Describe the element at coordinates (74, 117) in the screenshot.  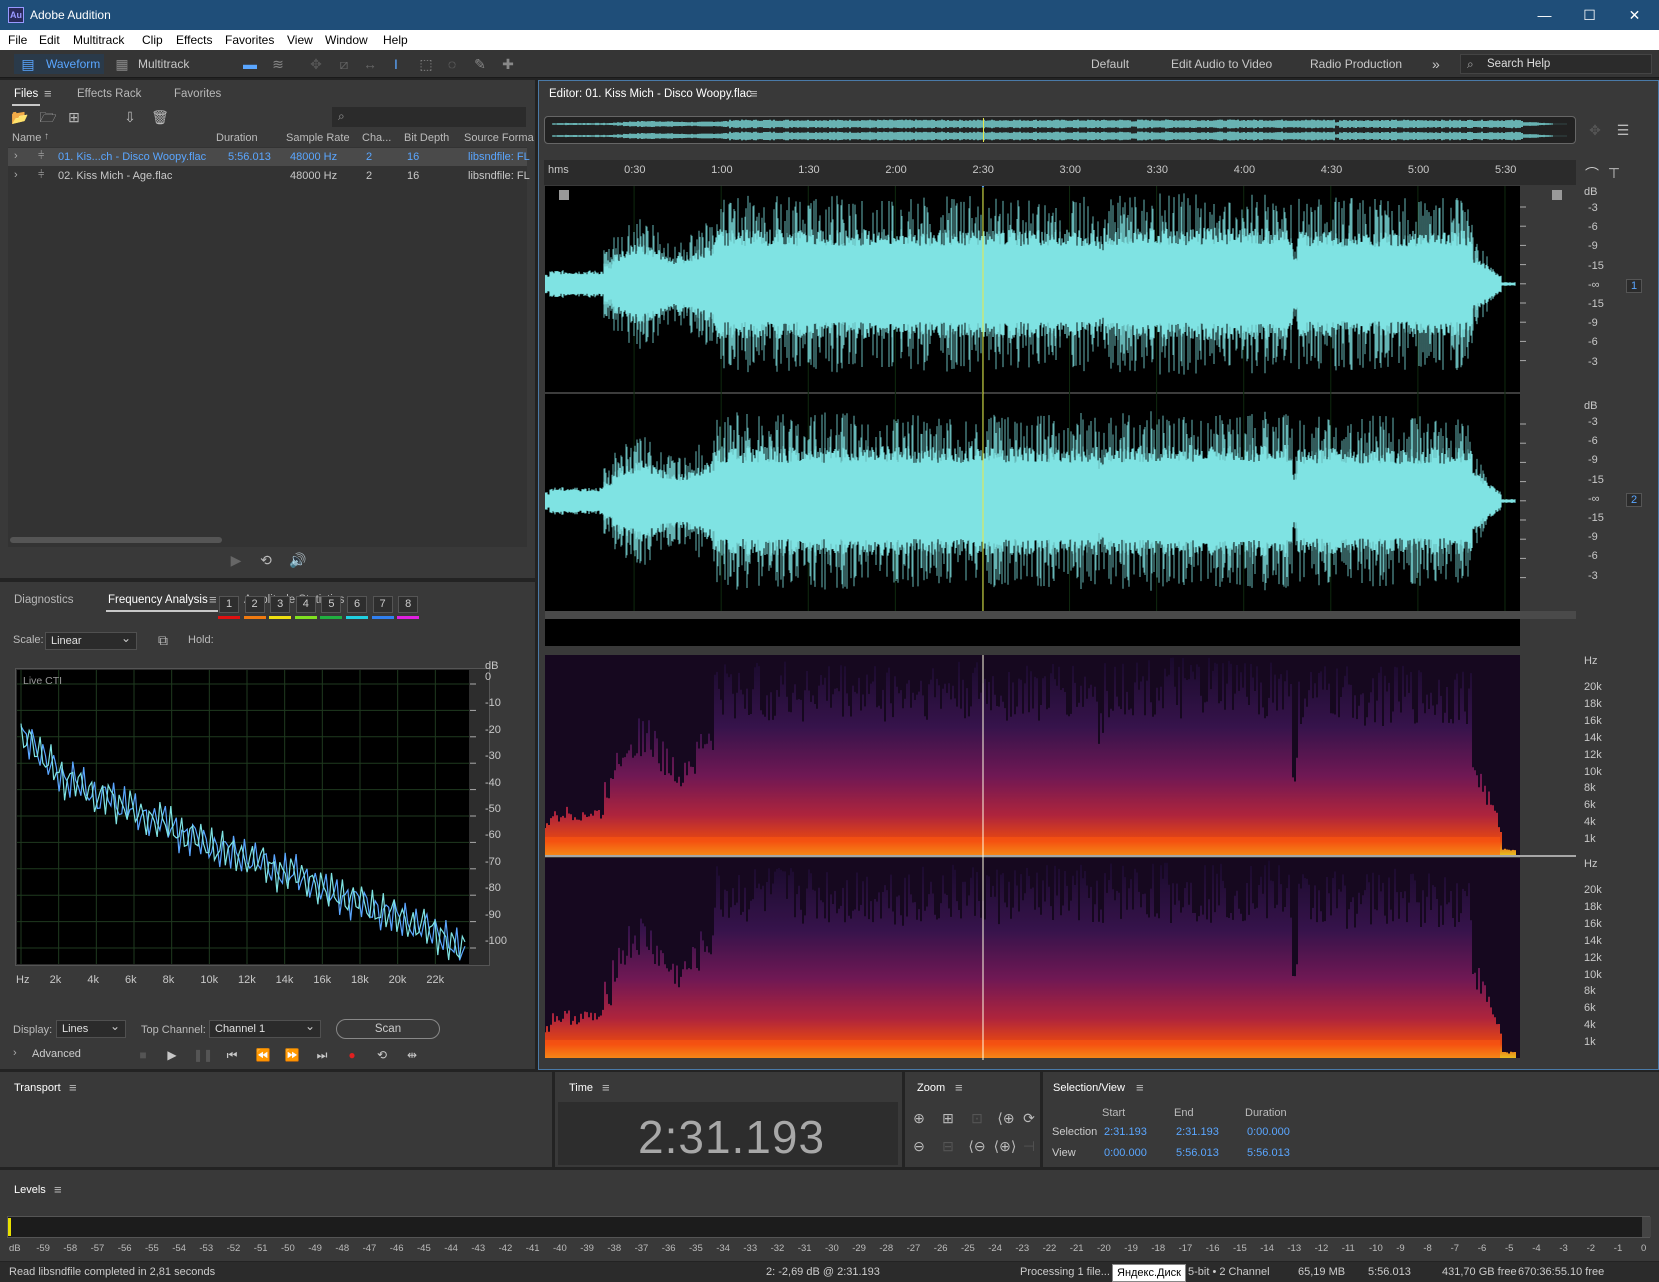
I see `new-file-icon: ⊞` at that location.